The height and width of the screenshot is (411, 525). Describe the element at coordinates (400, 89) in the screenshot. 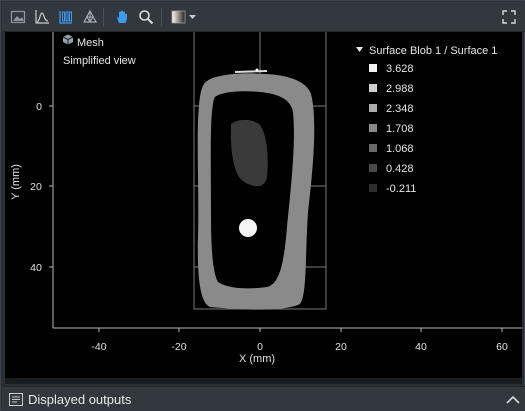

I see `legend-value: 2.988` at that location.